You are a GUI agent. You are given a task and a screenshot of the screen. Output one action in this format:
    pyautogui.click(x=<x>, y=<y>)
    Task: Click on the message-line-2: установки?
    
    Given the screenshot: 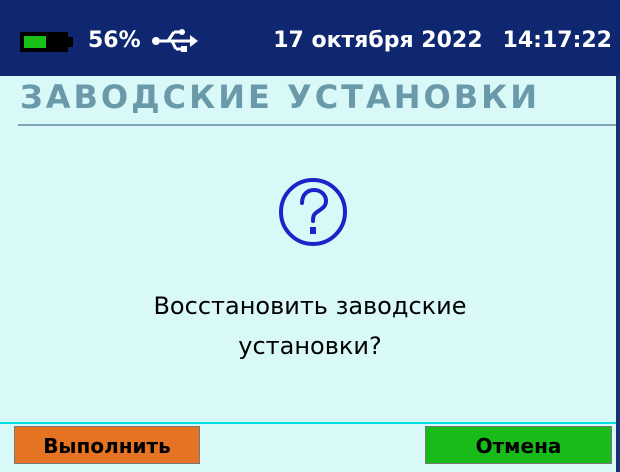 What is the action you would take?
    pyautogui.click(x=310, y=346)
    